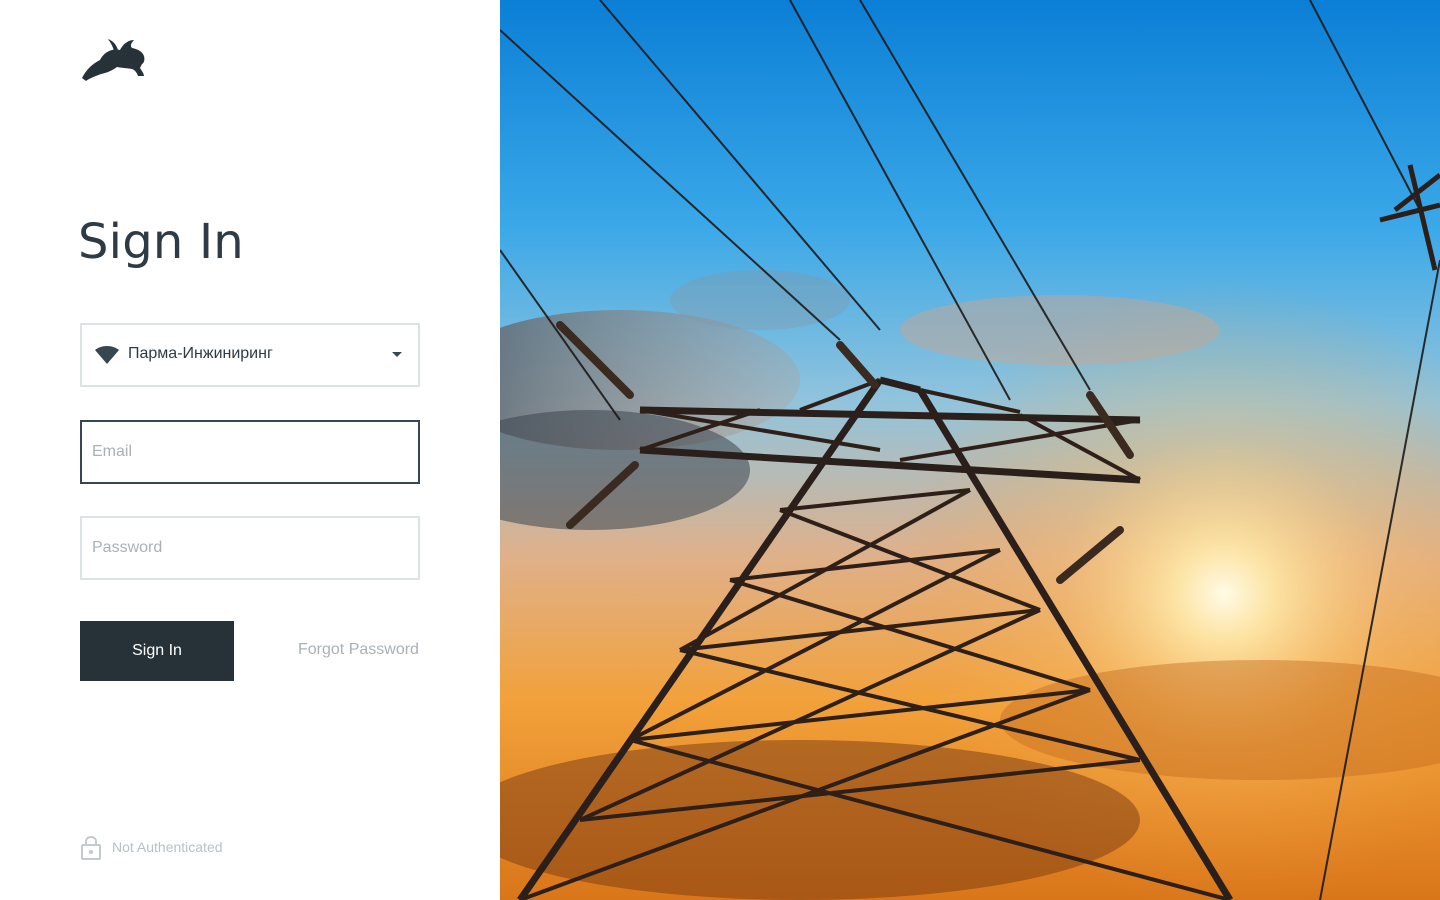 The image size is (1440, 900). What do you see at coordinates (200, 353) in the screenshot?
I see `organization-select-value: Парма-Инжиниринг` at bounding box center [200, 353].